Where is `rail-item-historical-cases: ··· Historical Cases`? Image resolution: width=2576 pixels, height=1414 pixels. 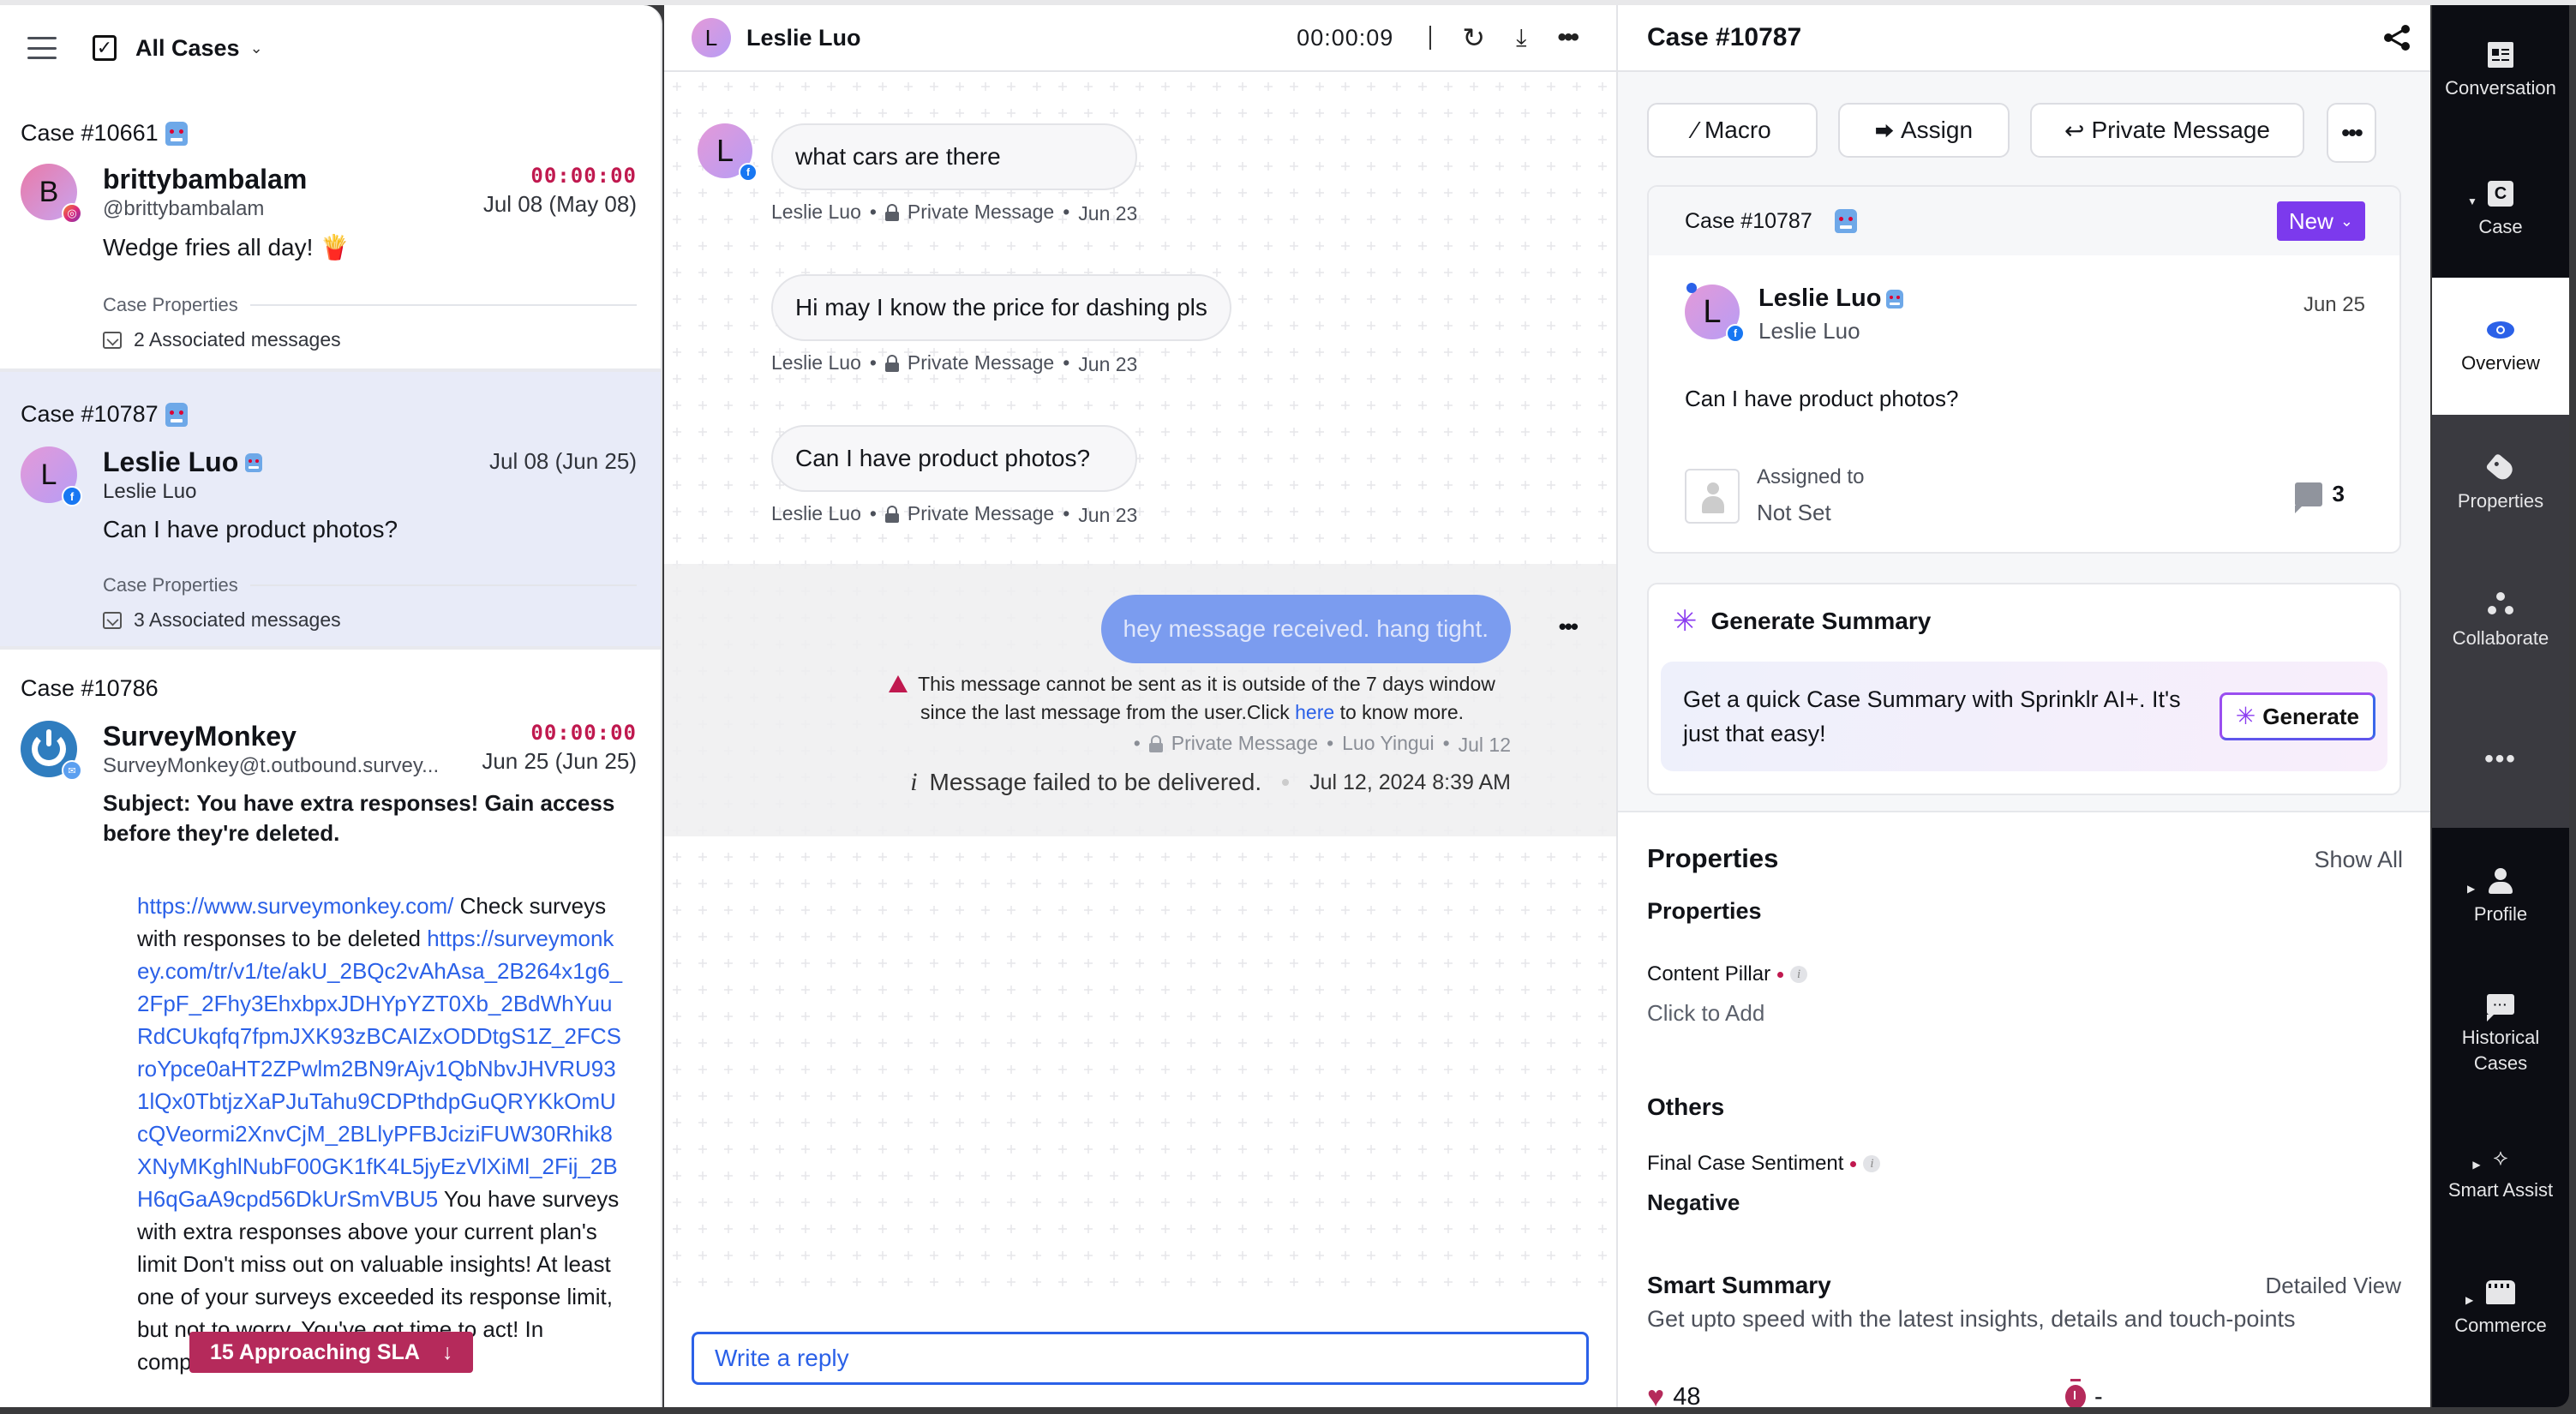
rail-item-historical-cases: ··· Historical Cases is located at coordinates (2500, 1033).